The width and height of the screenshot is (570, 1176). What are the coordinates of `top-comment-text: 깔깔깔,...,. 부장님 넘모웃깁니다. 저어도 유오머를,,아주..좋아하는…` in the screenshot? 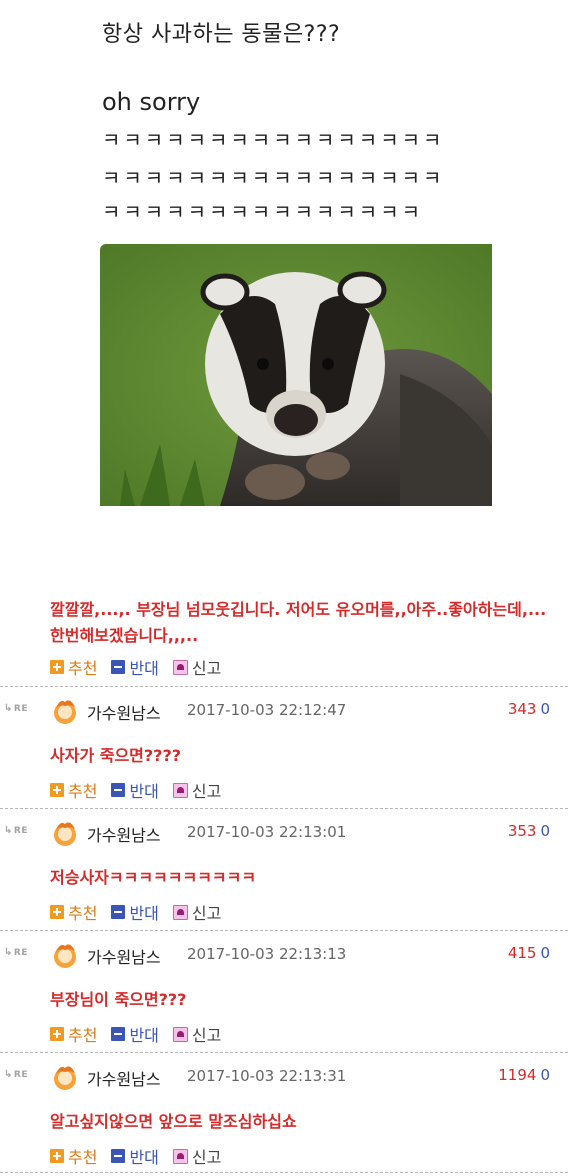 It's located at (298, 622).